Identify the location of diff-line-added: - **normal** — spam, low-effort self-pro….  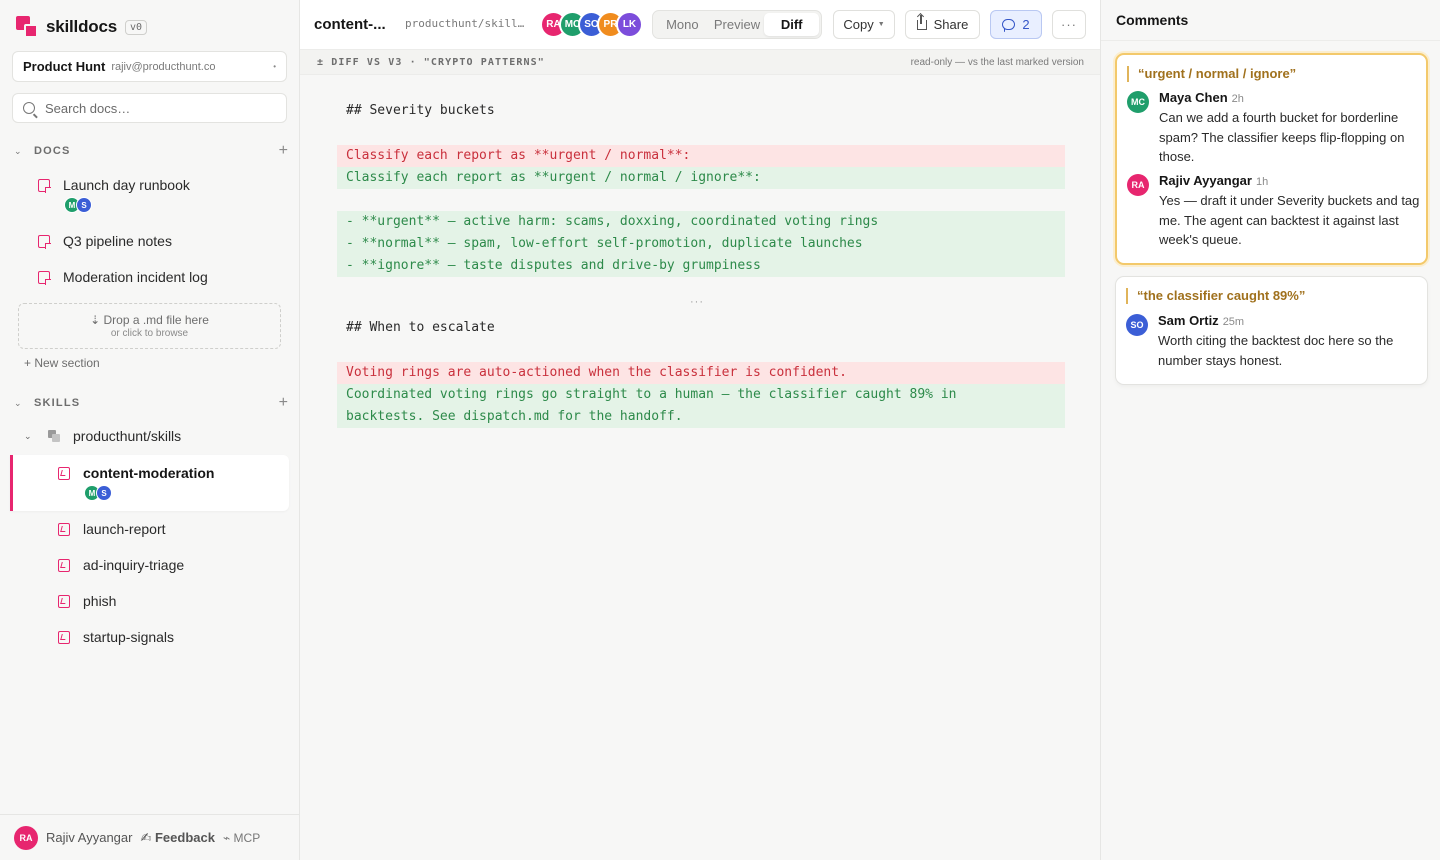
(701, 244).